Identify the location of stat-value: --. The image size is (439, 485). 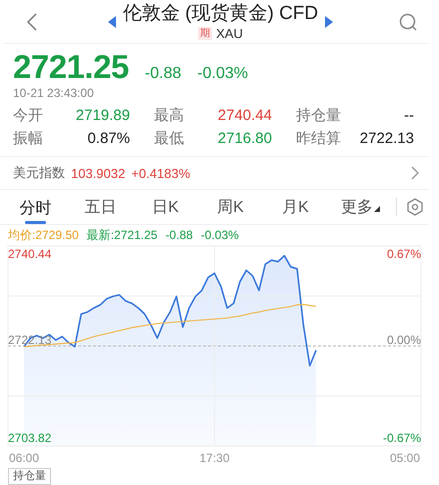
(409, 115).